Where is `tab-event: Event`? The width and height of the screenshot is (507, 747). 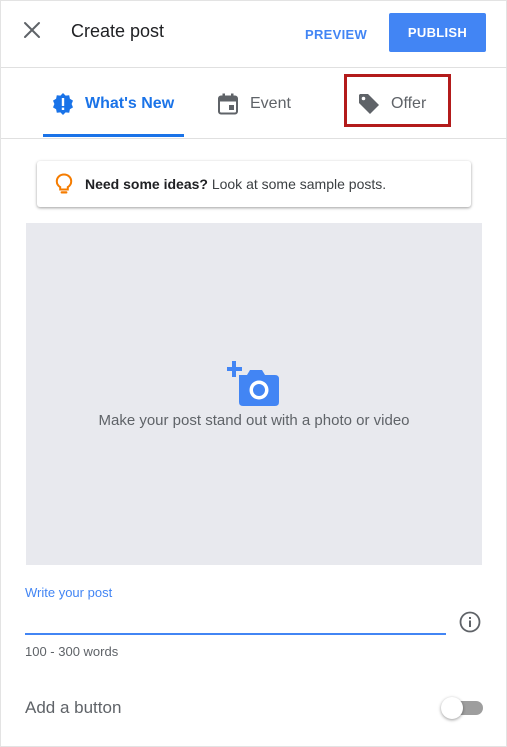
tab-event: Event is located at coordinates (253, 104).